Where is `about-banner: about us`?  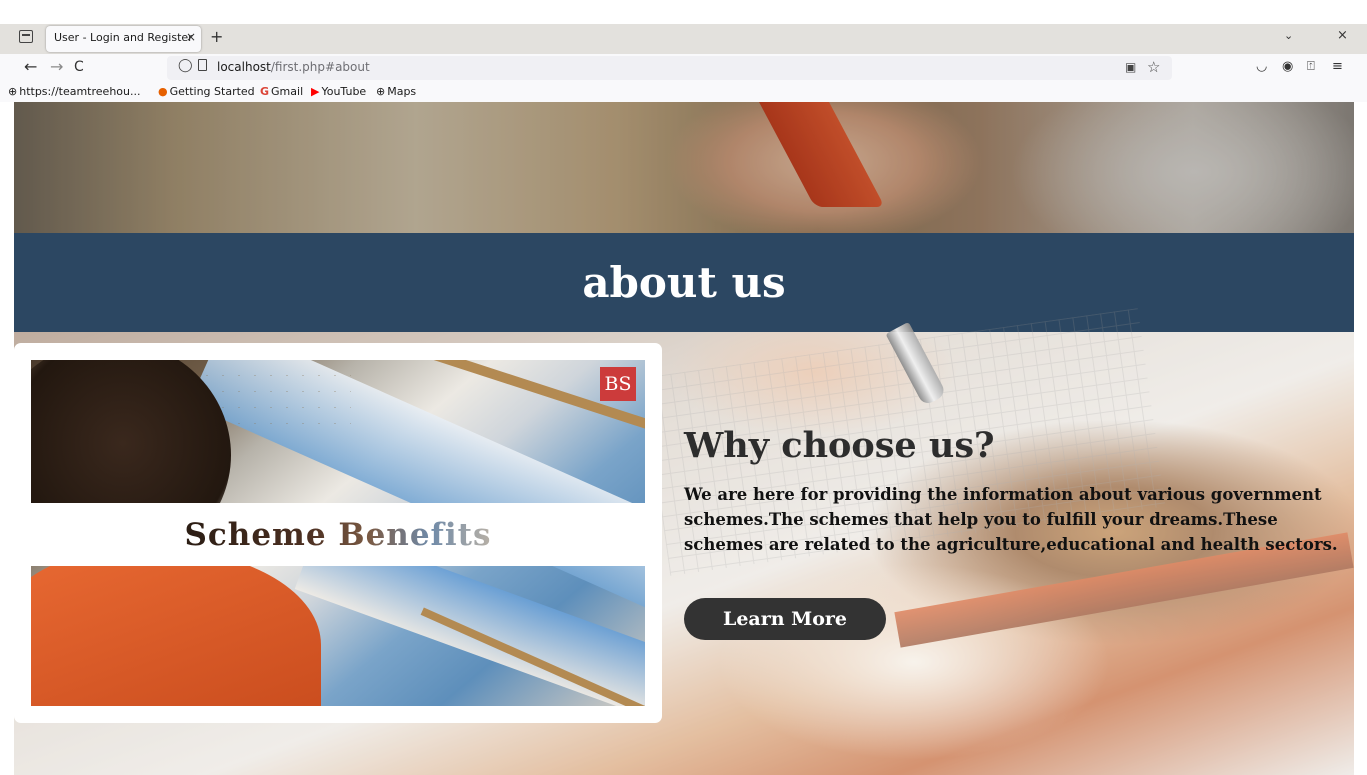
about-banner: about us is located at coordinates (684, 282).